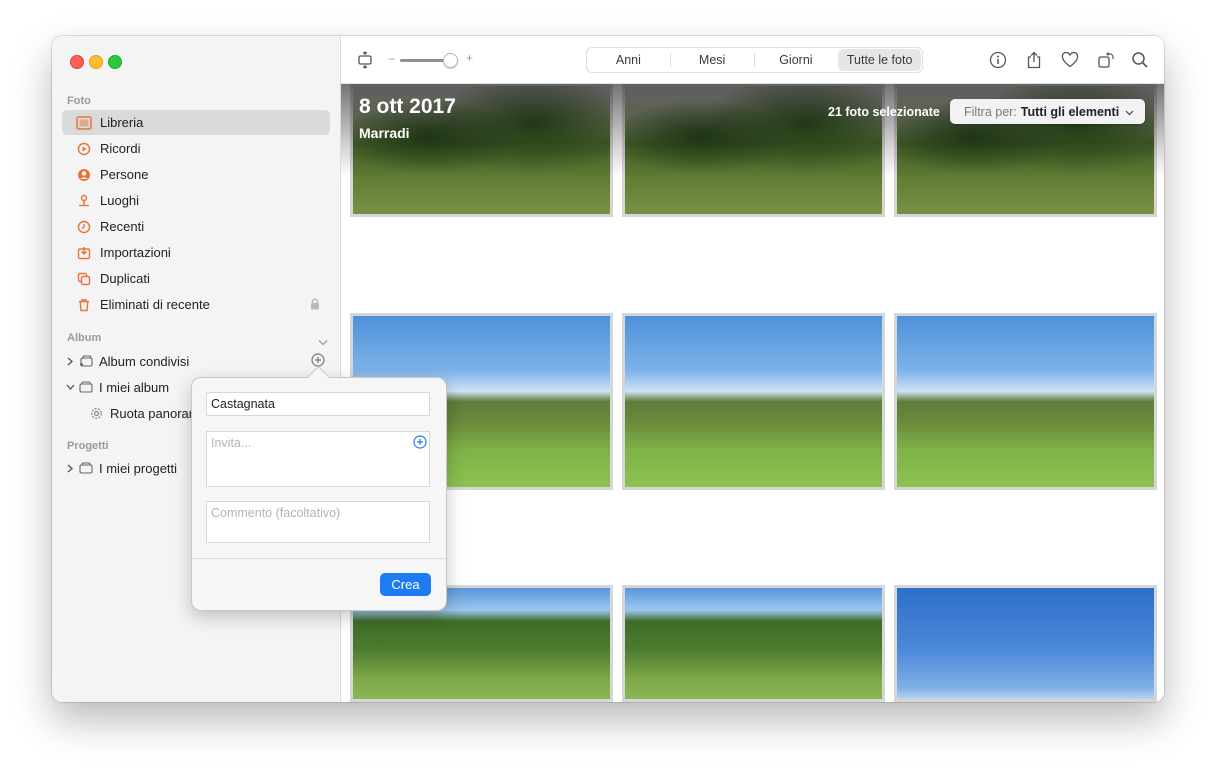  What do you see at coordinates (1106, 60) in the screenshot?
I see `rotate-icon` at bounding box center [1106, 60].